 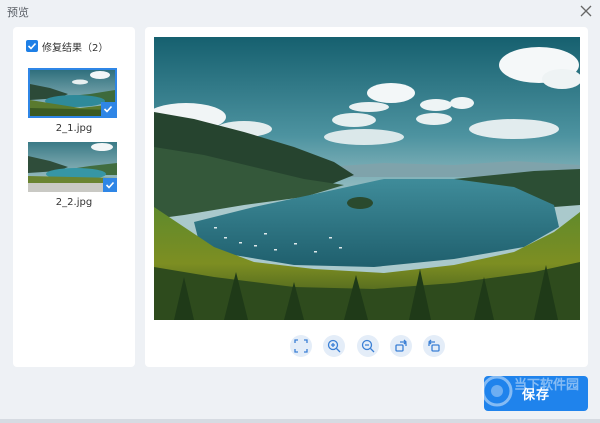 I want to click on rotate-left-icon, so click(x=434, y=345).